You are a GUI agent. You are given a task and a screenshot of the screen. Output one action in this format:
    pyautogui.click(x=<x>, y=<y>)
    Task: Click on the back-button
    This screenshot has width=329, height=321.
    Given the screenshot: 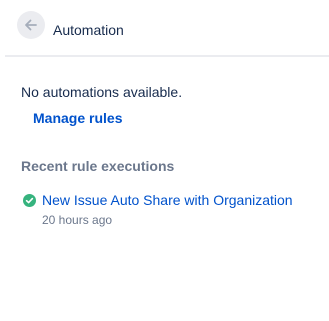 What is the action you would take?
    pyautogui.click(x=31, y=25)
    